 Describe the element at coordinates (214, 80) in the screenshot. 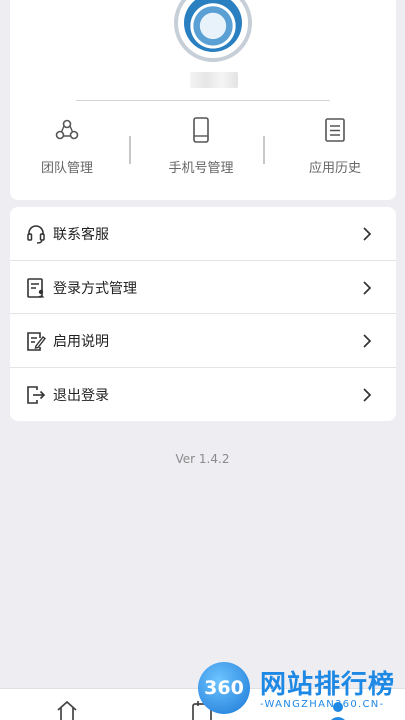

I see `username-blurred` at that location.